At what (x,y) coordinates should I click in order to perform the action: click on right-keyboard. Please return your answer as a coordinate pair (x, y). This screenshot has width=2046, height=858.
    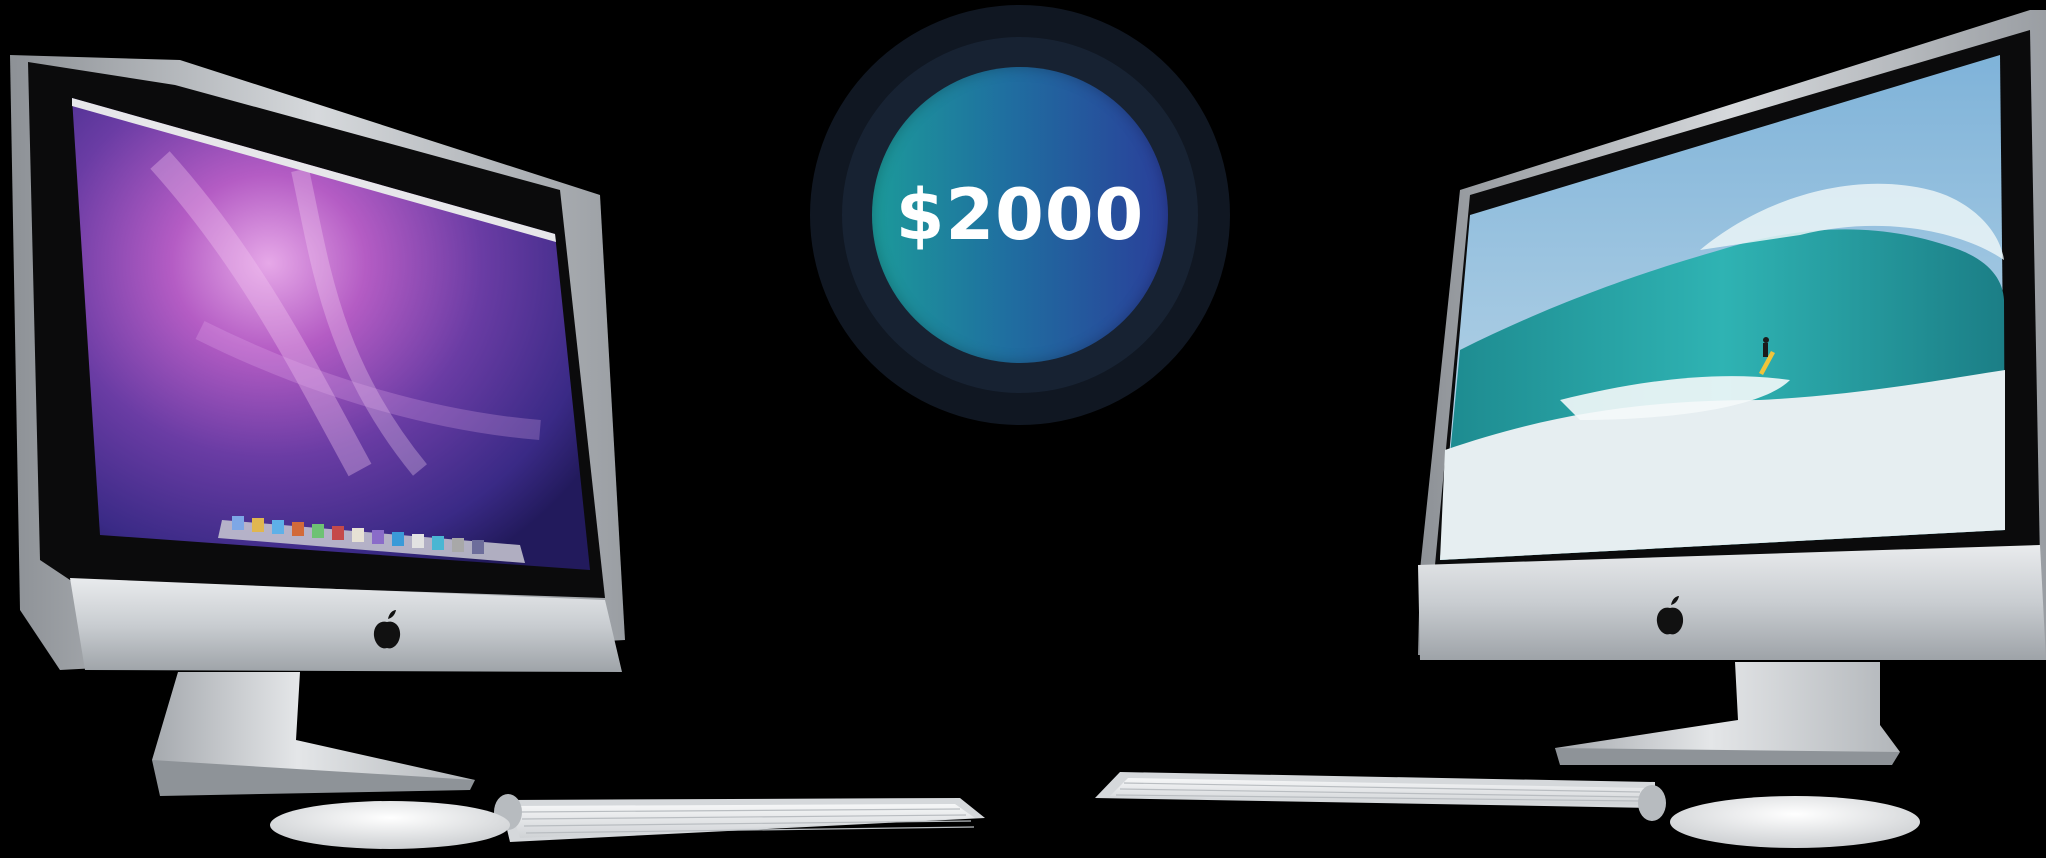
    Looking at the image, I should click on (1380, 796).